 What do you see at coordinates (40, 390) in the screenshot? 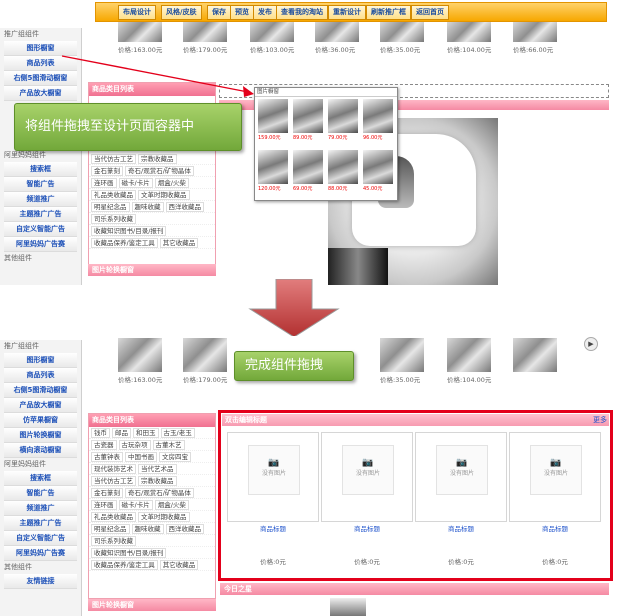
I see `component-item: 右侧5图滑动橱窗` at bounding box center [40, 390].